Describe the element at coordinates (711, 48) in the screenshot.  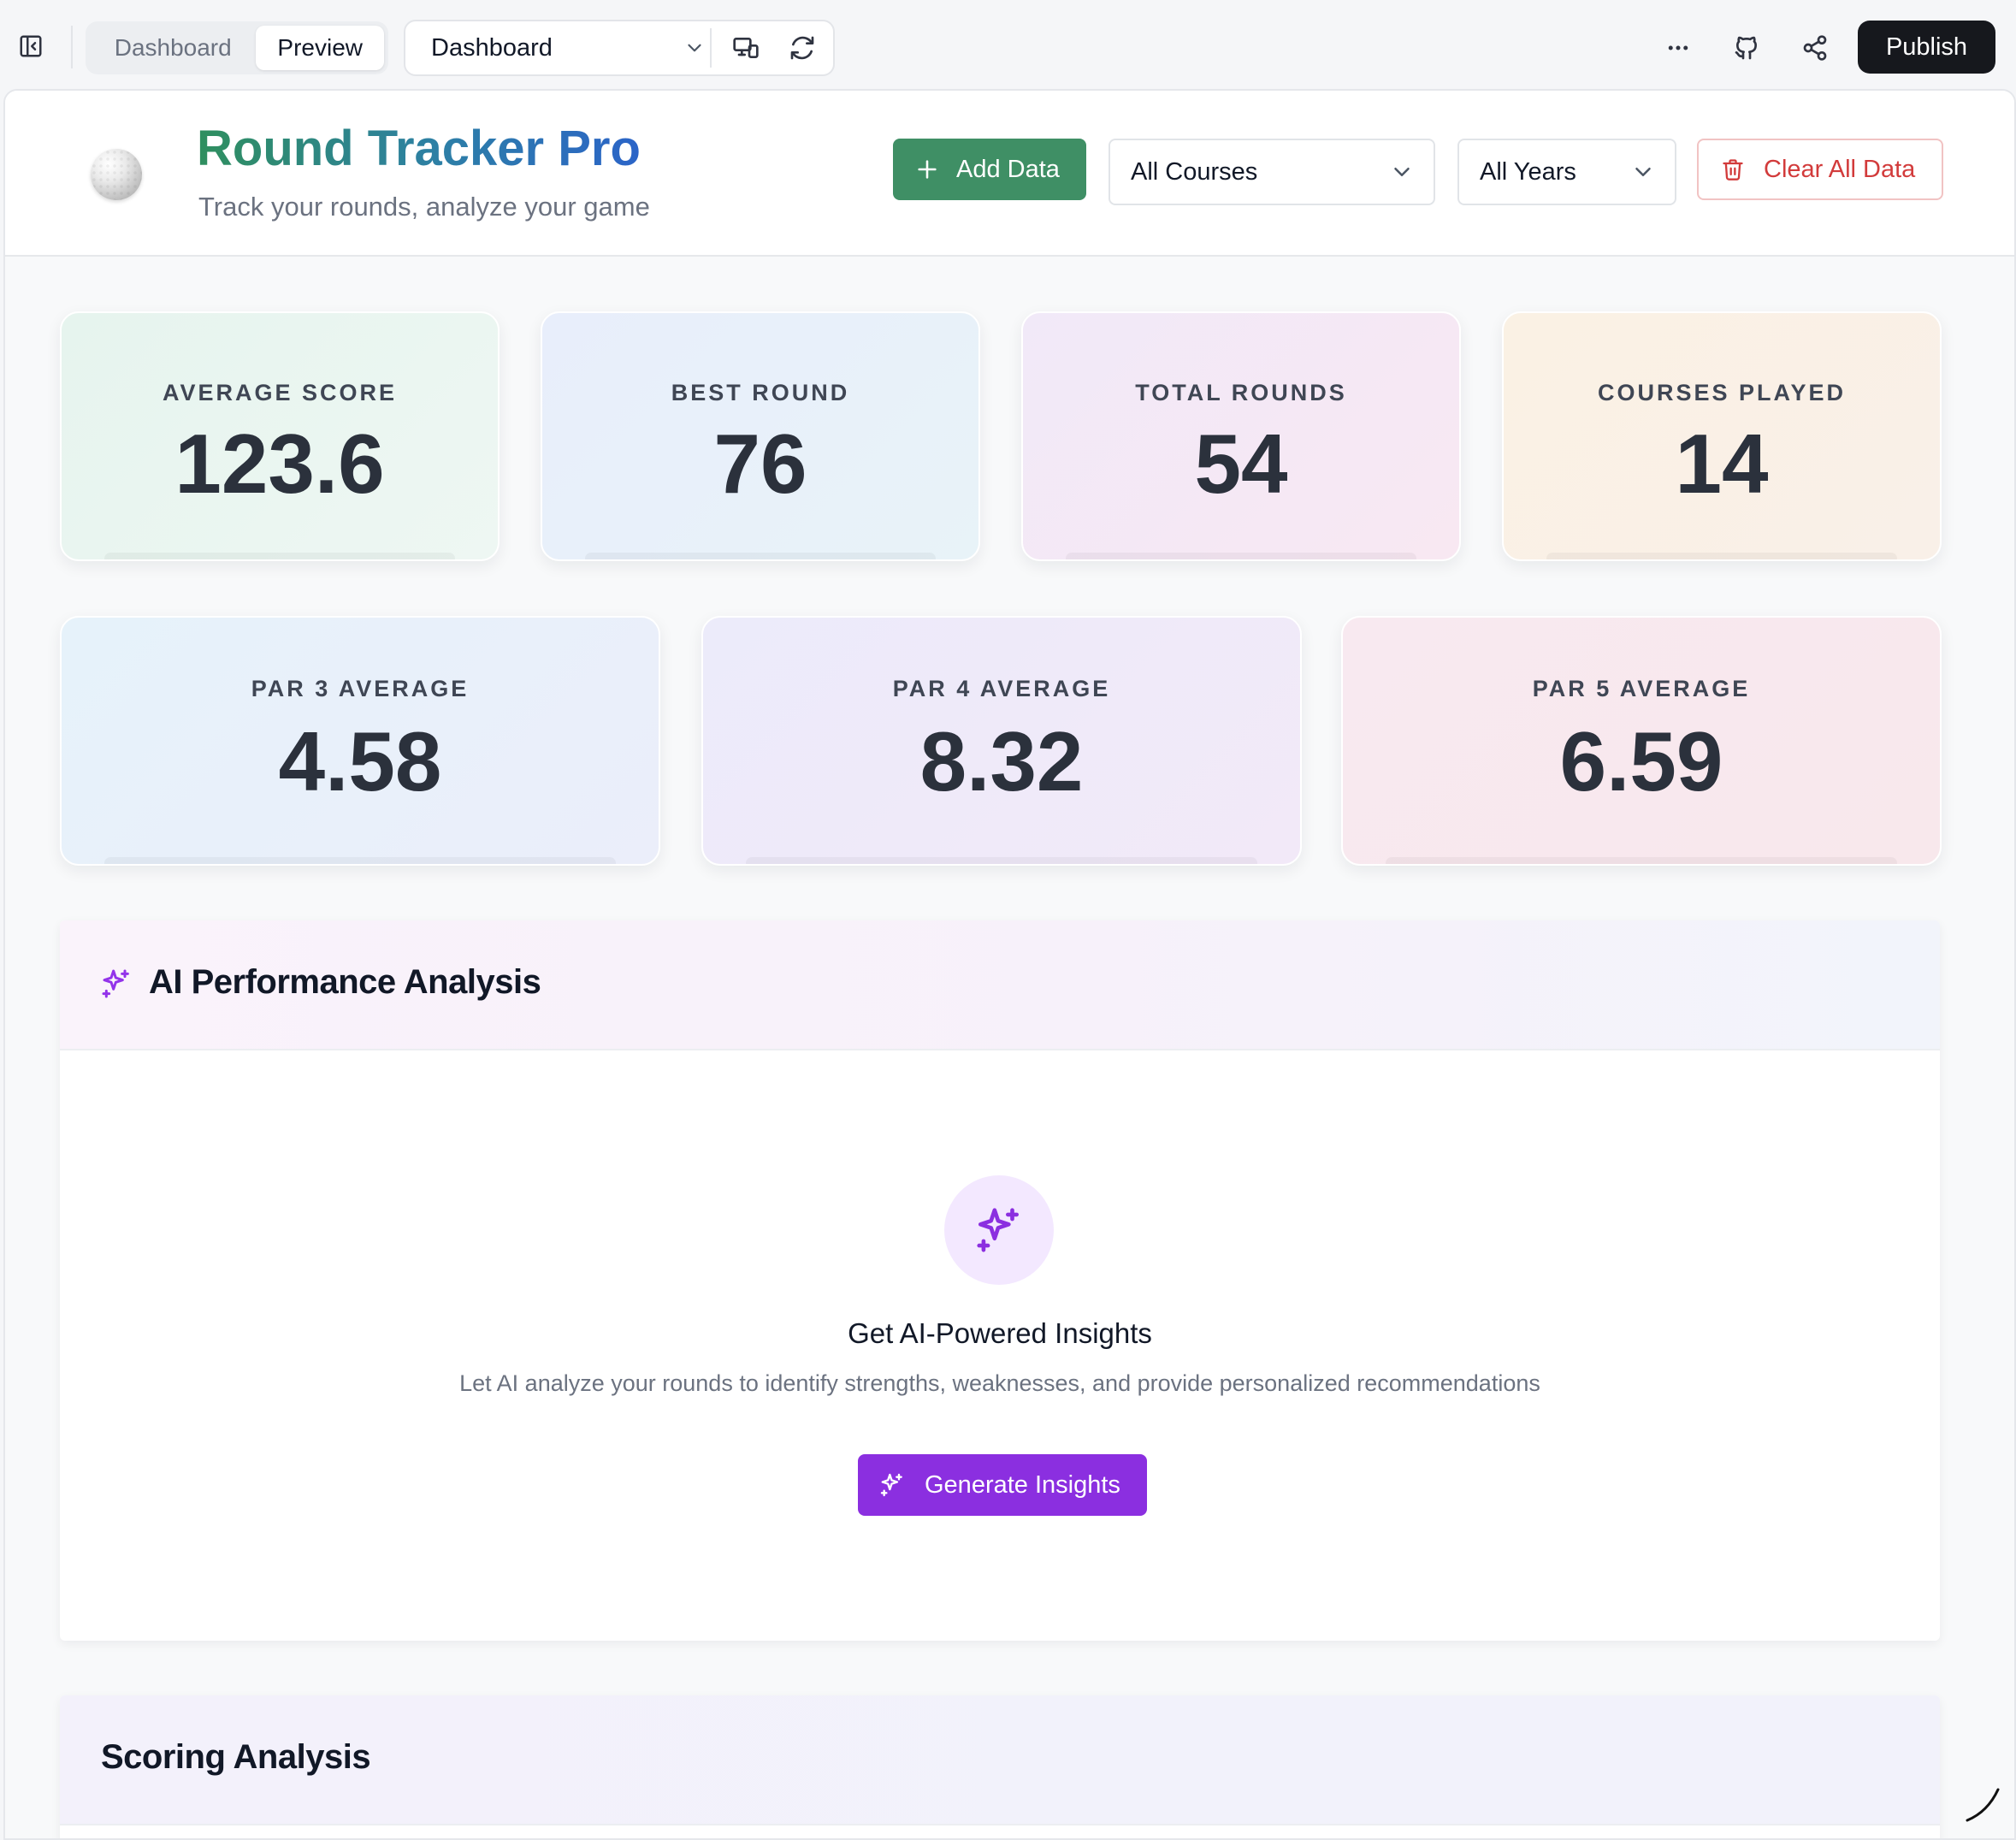
I see `page-select-divider` at that location.